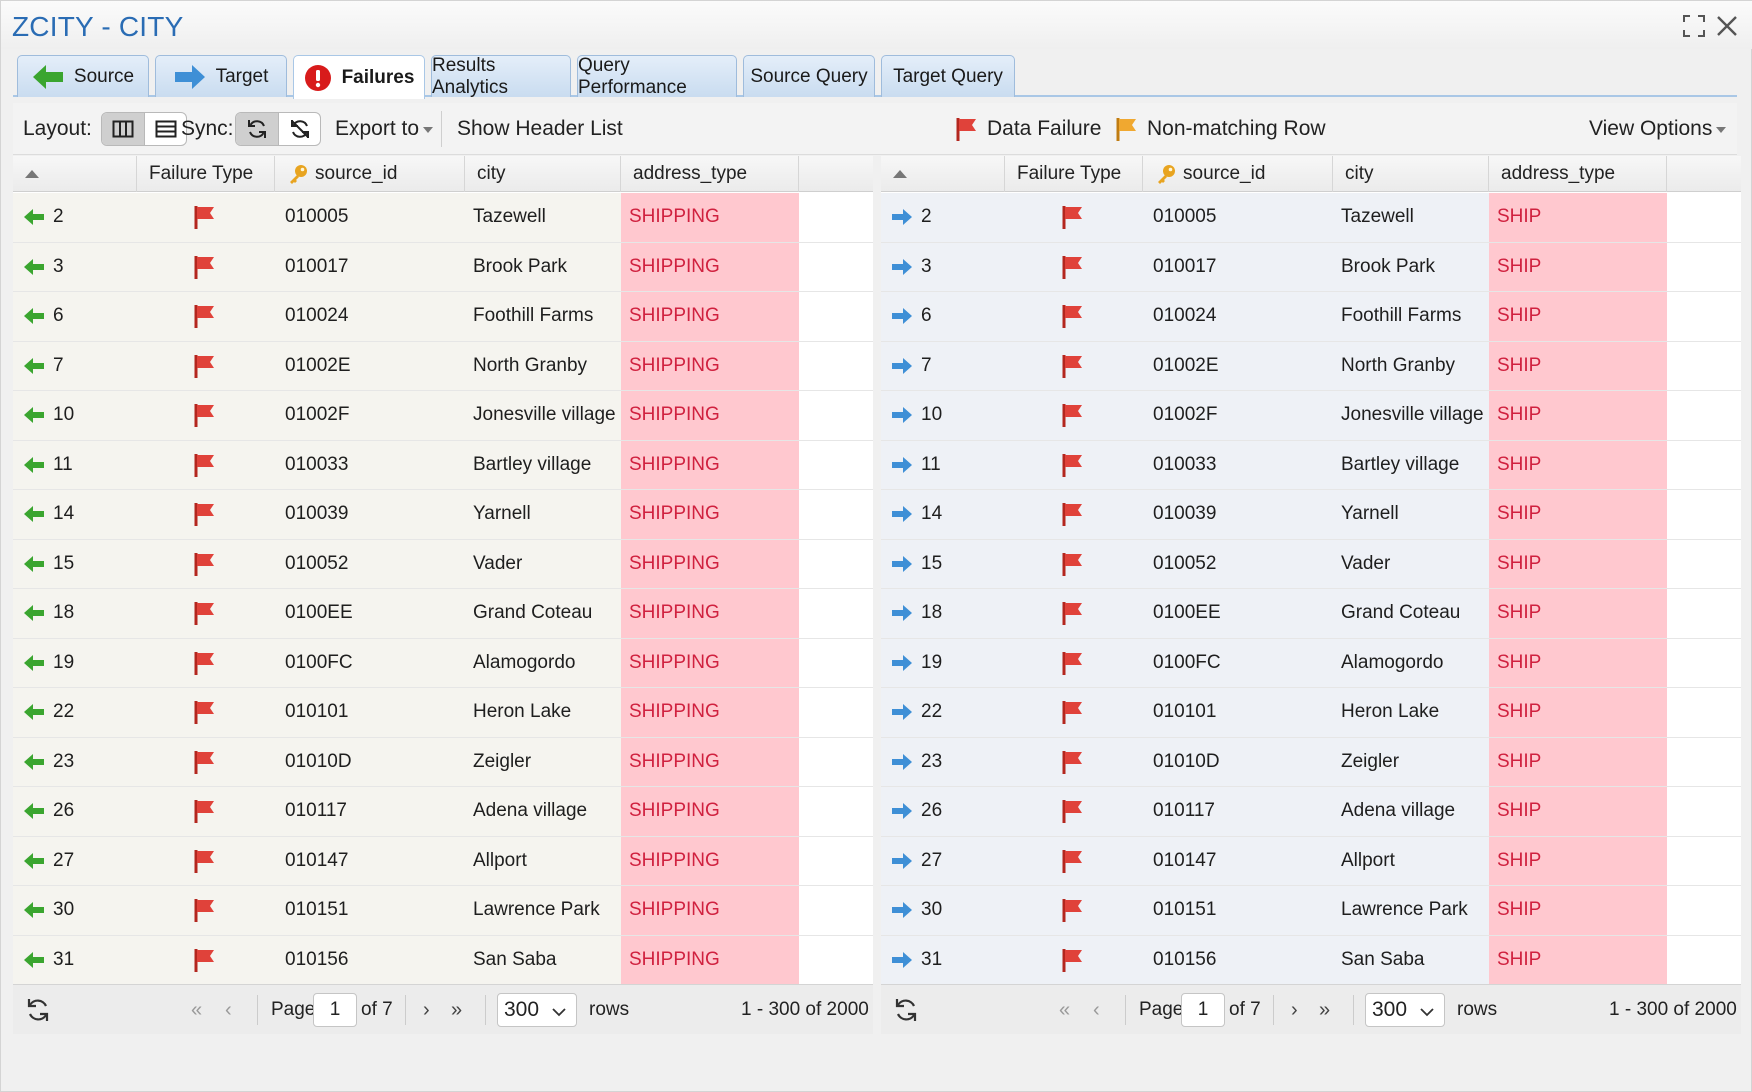 The width and height of the screenshot is (1752, 1092). What do you see at coordinates (1311, 218) in the screenshot?
I see `table-row: 2 010005 Tazewell SHIP` at bounding box center [1311, 218].